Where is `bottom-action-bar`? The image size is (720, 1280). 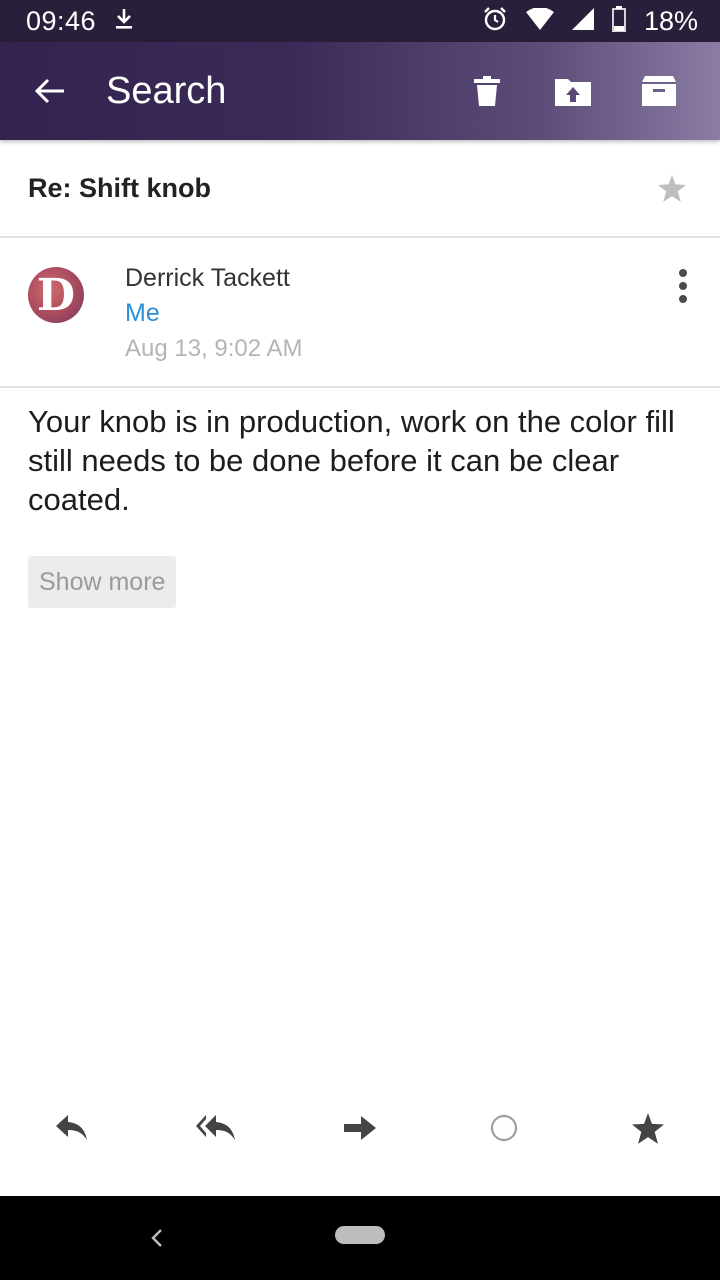
bottom-action-bar is located at coordinates (360, 1128).